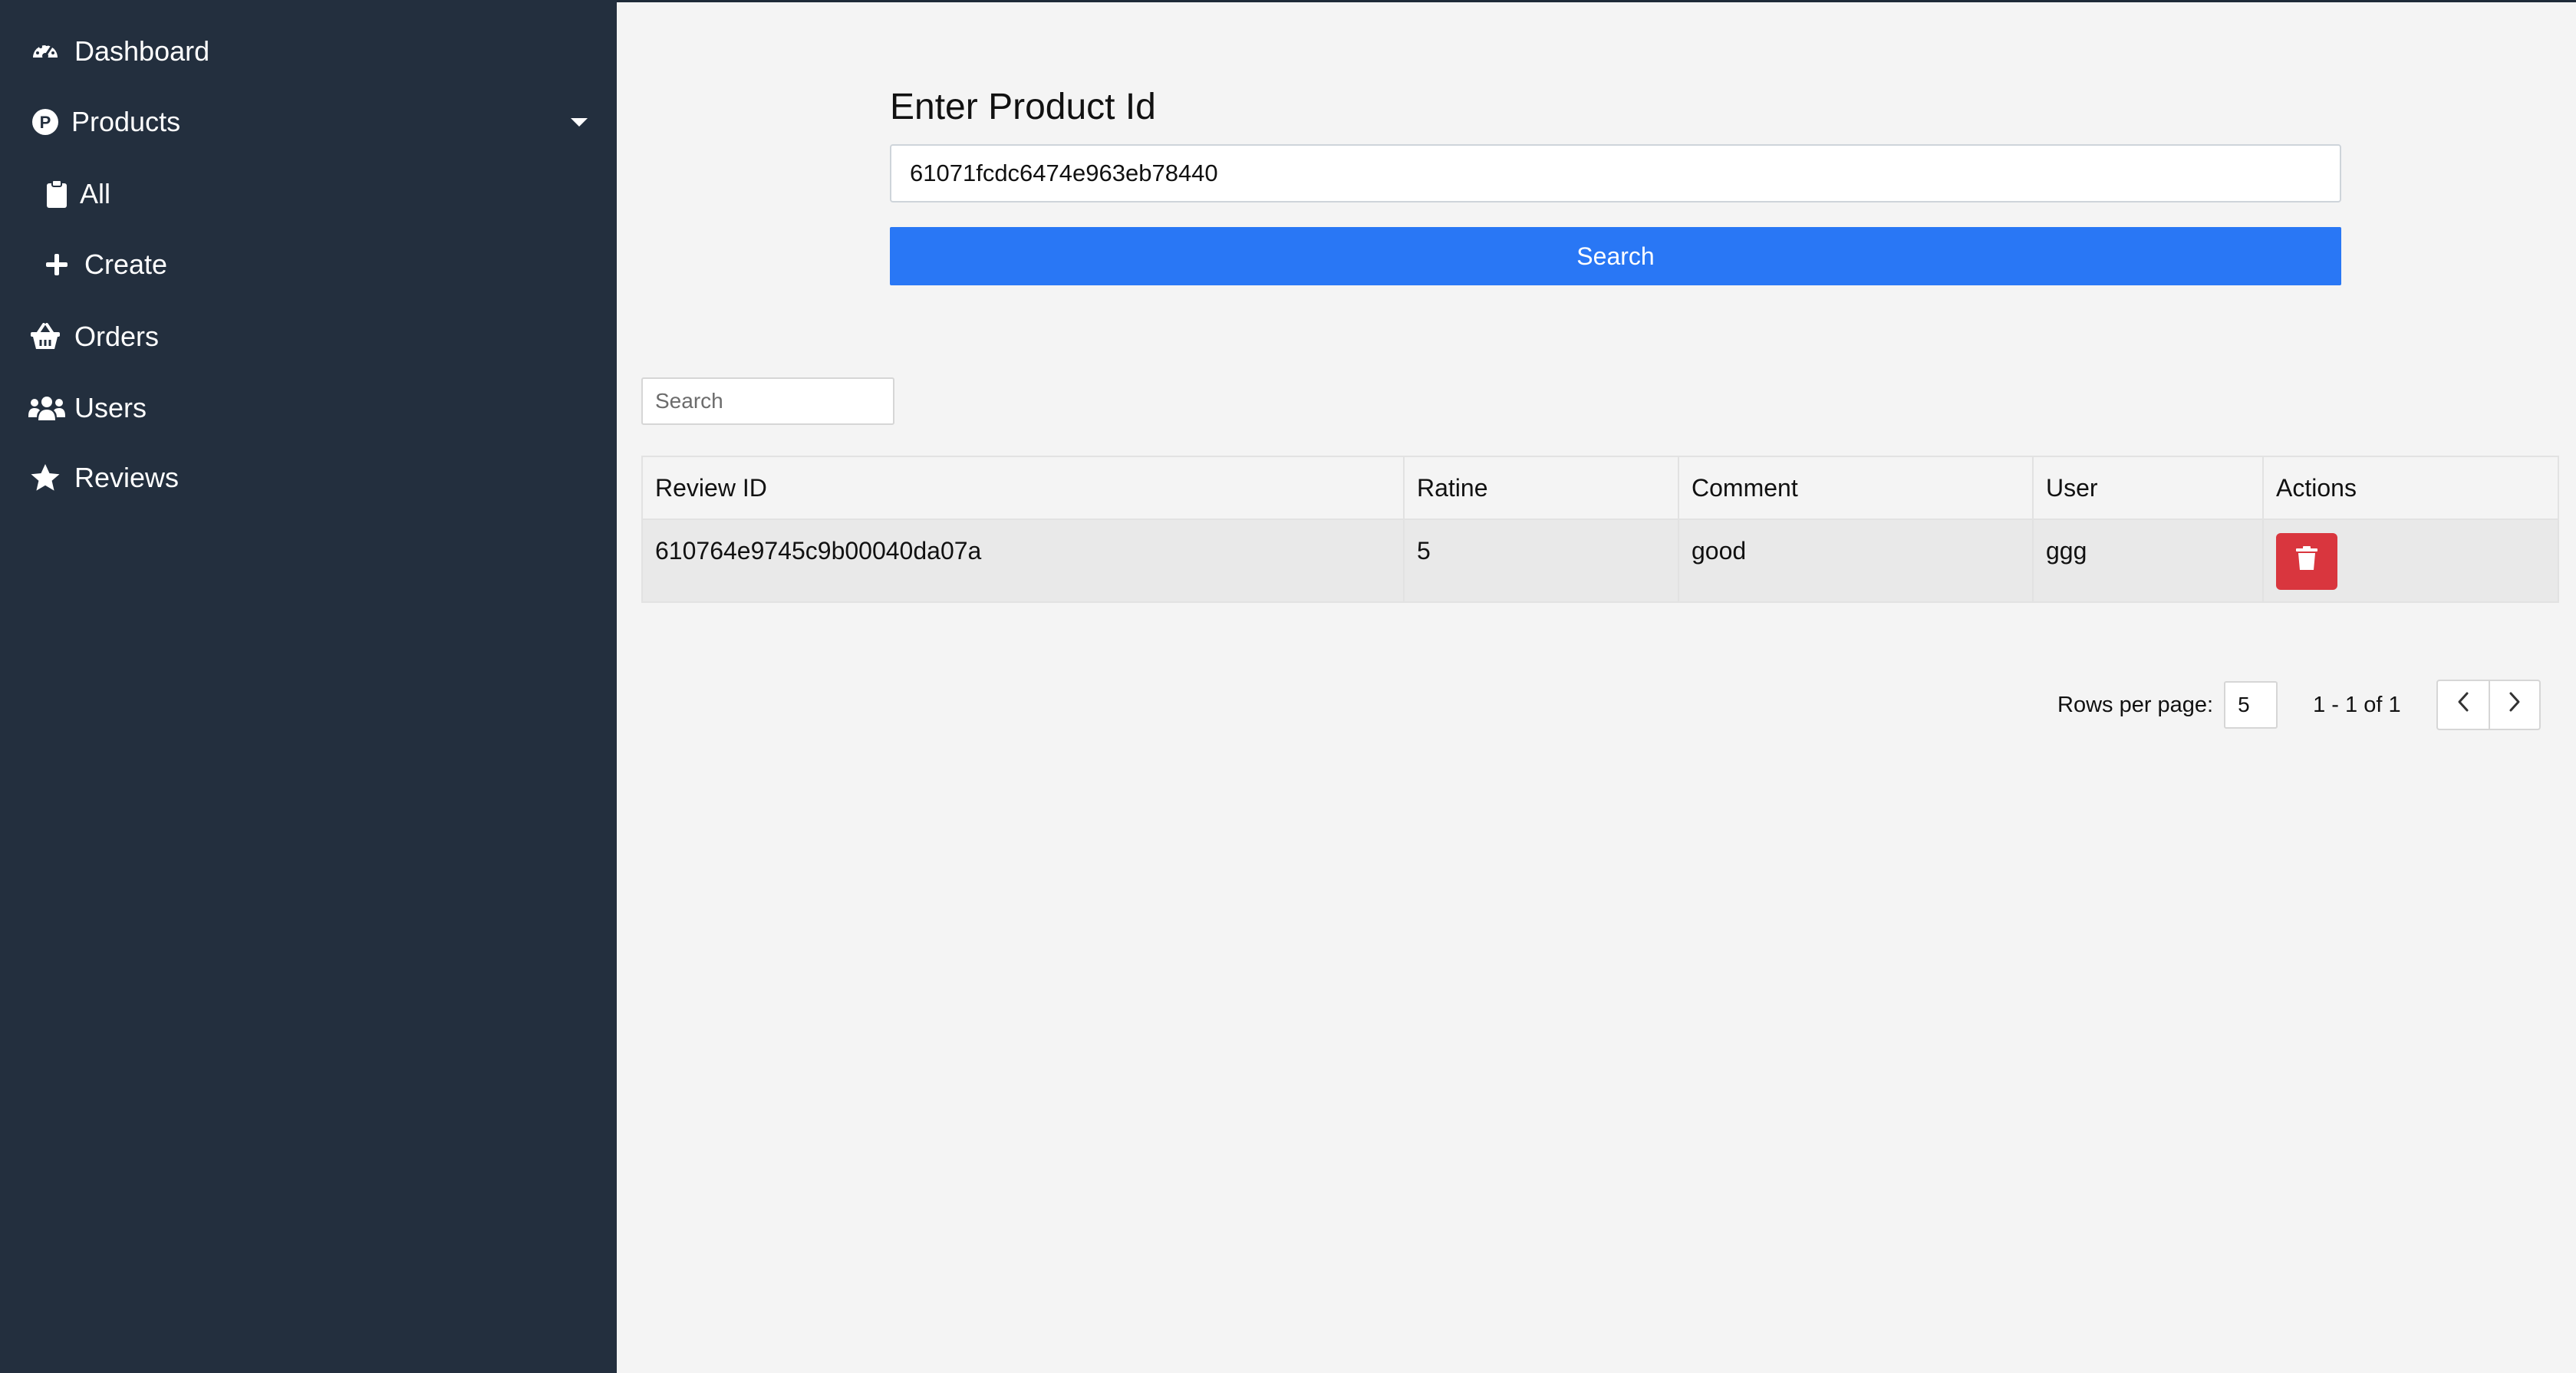 The image size is (2576, 1373). What do you see at coordinates (45, 51) in the screenshot?
I see `dashboard-icon` at bounding box center [45, 51].